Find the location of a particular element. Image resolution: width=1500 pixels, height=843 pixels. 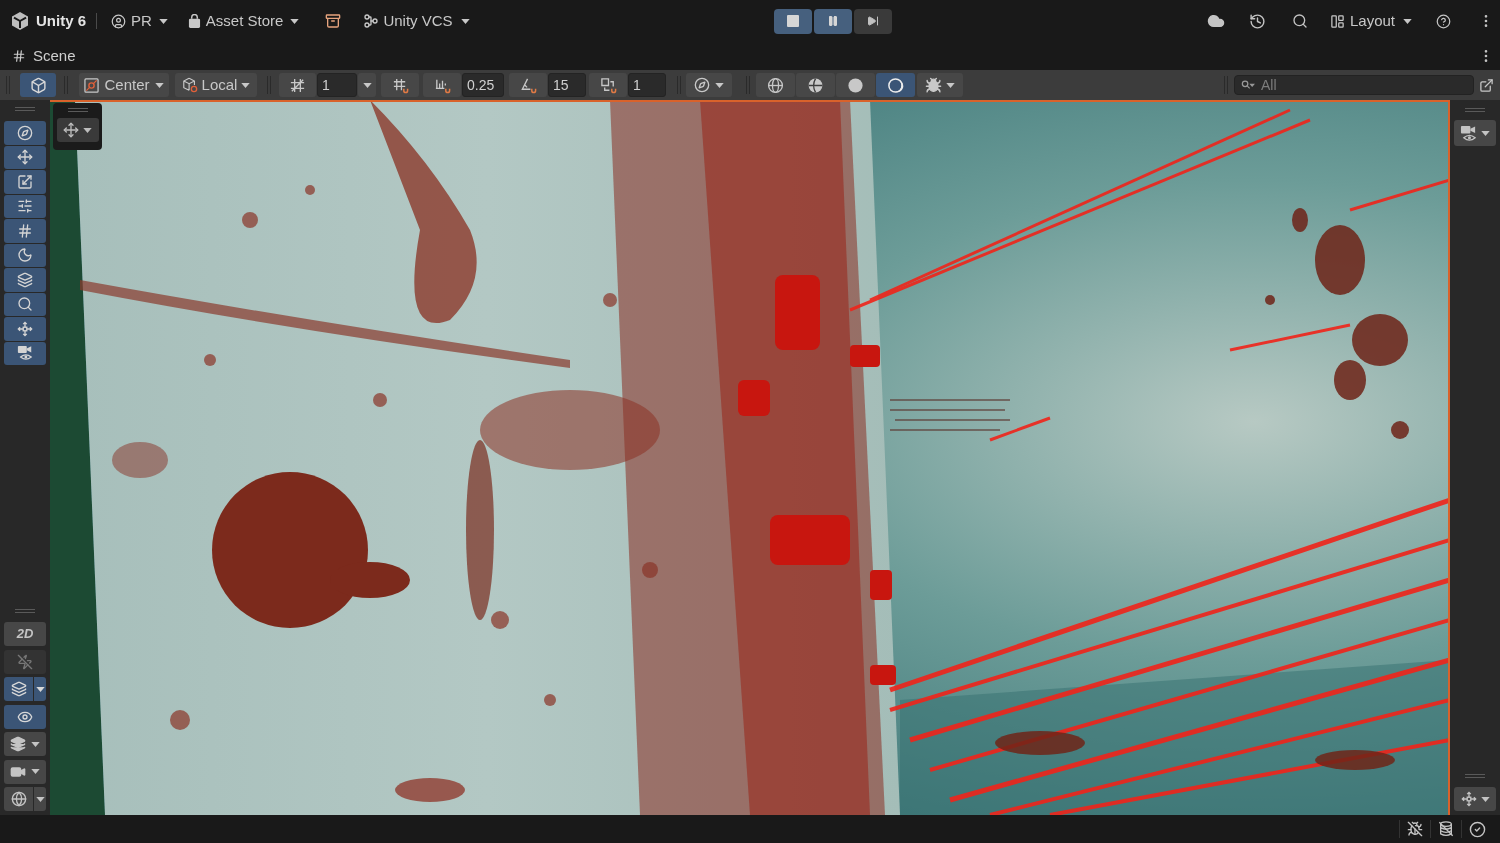

gizmos-toggle-button is located at coordinates (18, 799).